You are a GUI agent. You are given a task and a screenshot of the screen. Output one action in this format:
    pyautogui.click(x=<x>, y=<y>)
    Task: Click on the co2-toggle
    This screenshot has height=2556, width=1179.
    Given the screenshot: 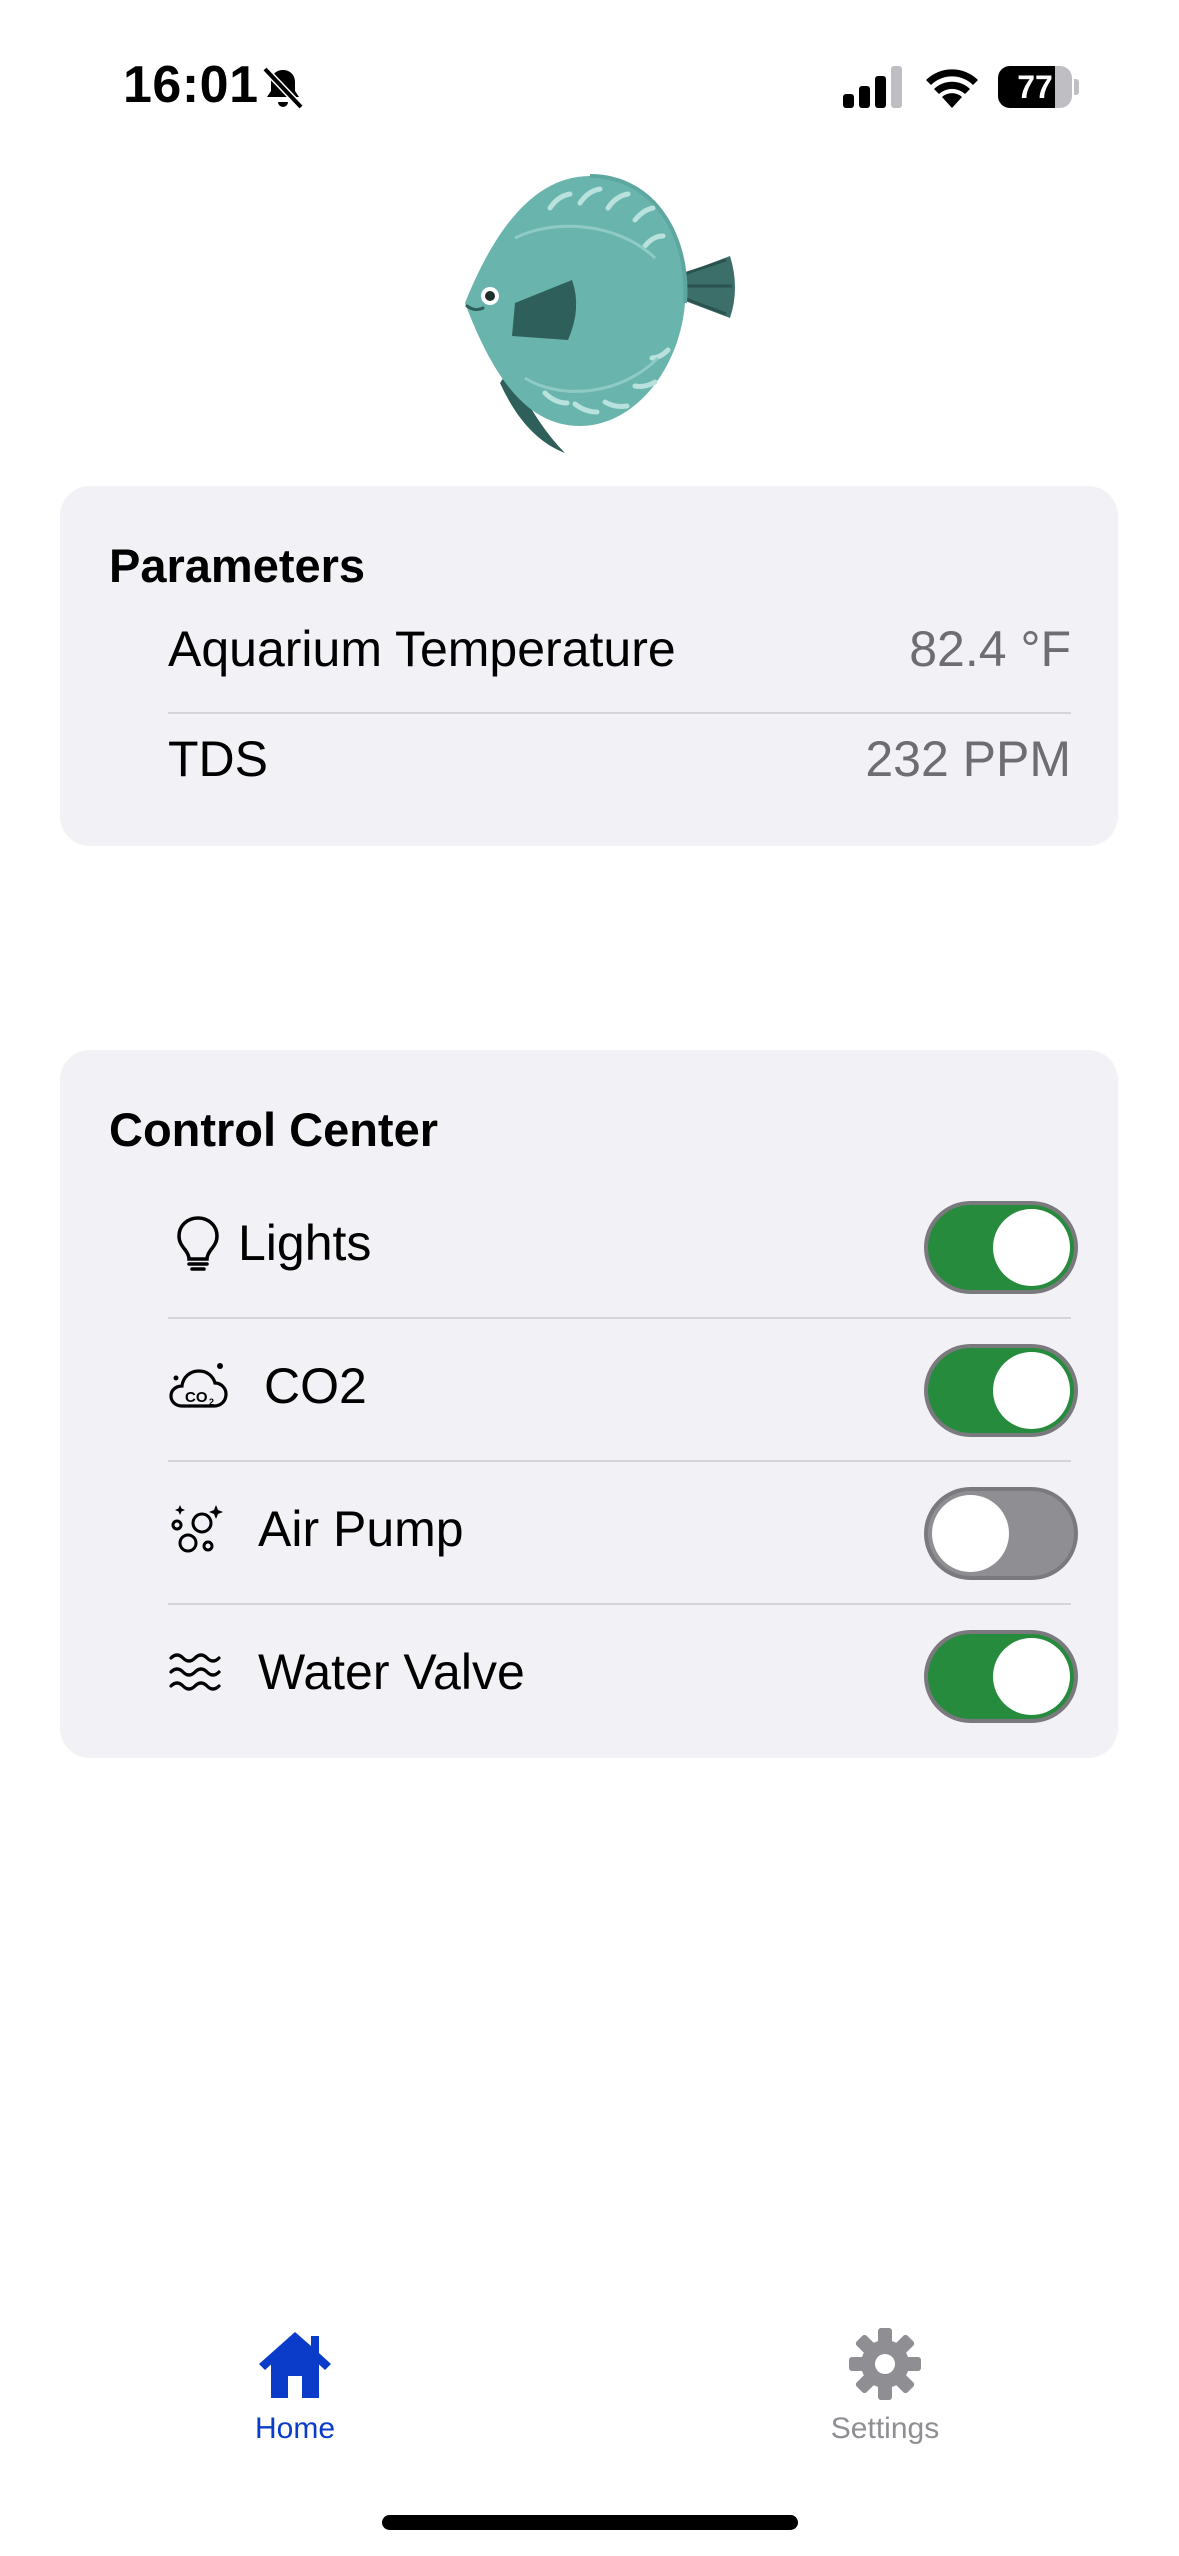 What is the action you would take?
    pyautogui.click(x=1001, y=1390)
    